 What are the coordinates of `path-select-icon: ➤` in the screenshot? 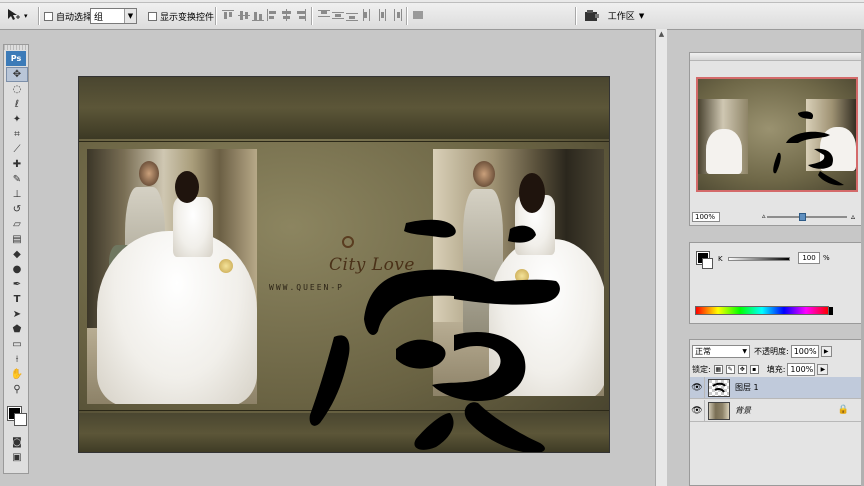 It's located at (17, 314).